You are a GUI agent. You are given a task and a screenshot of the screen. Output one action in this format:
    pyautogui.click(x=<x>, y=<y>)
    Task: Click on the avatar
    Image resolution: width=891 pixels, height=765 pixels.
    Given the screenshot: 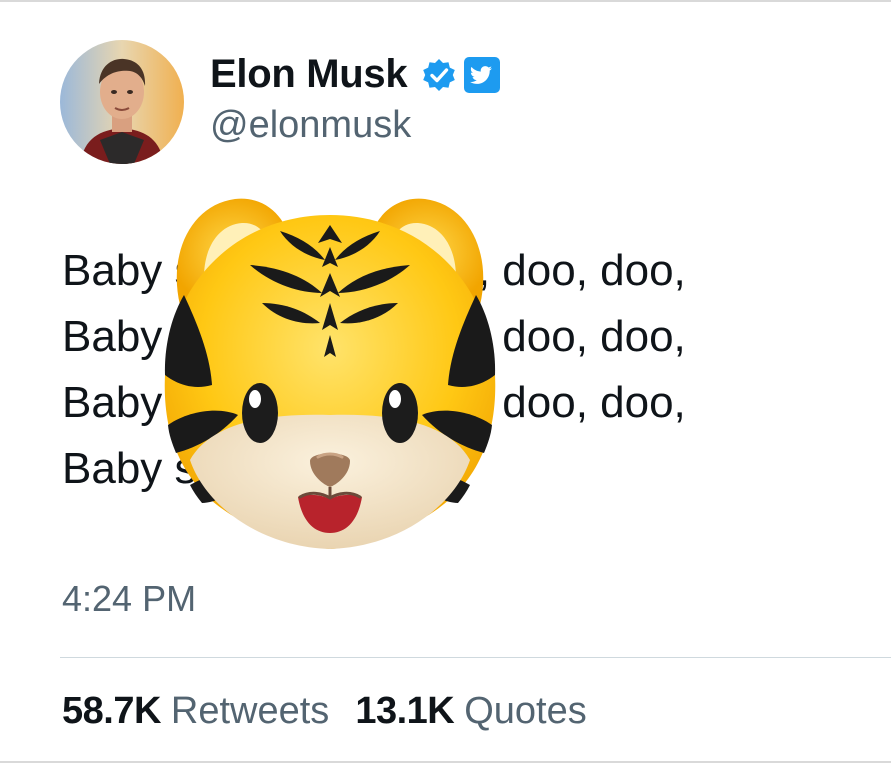 What is the action you would take?
    pyautogui.click(x=122, y=102)
    